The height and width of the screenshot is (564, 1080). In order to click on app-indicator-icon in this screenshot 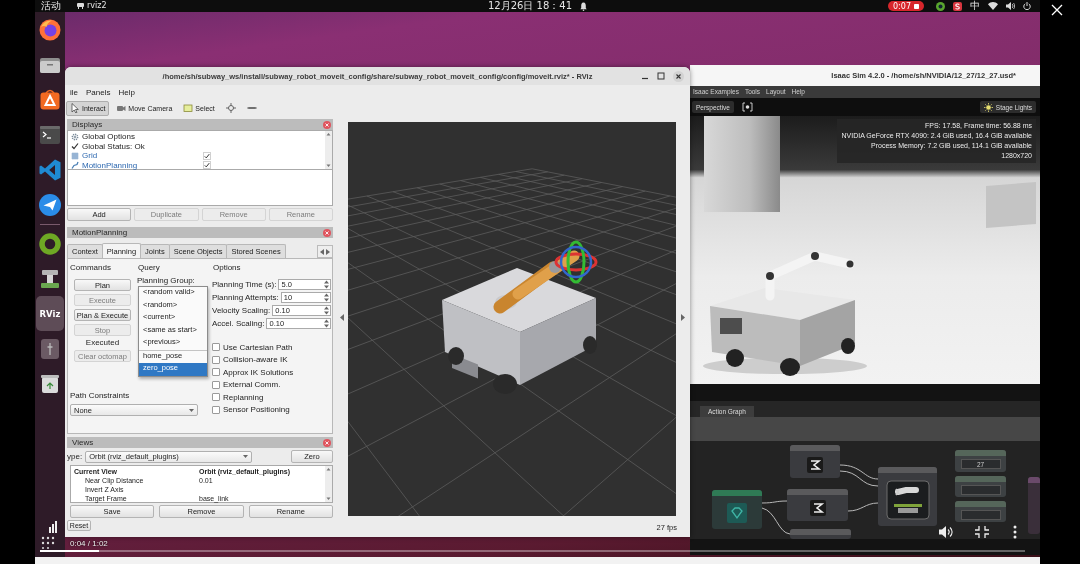, I will do `click(80, 6)`.